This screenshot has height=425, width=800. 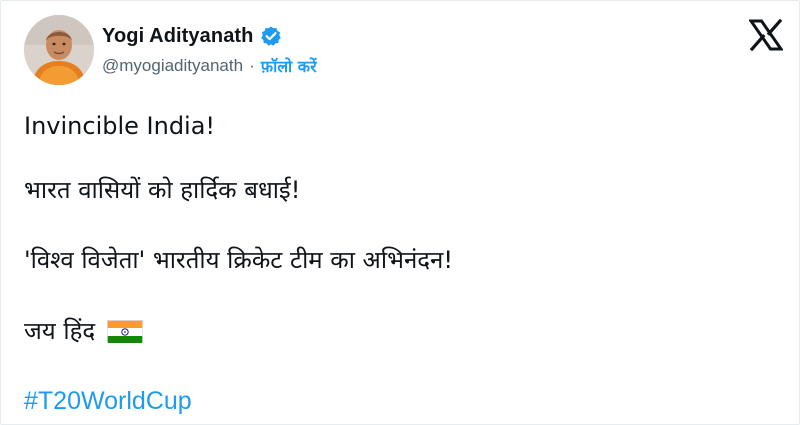 What do you see at coordinates (120, 126) in the screenshot?
I see `tweet-line-1: Invincible India!` at bounding box center [120, 126].